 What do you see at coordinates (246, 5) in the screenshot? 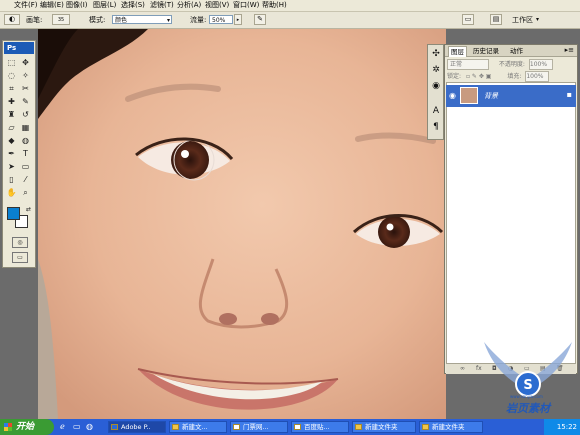
I see `menu-window: 窗口(W)` at bounding box center [246, 5].